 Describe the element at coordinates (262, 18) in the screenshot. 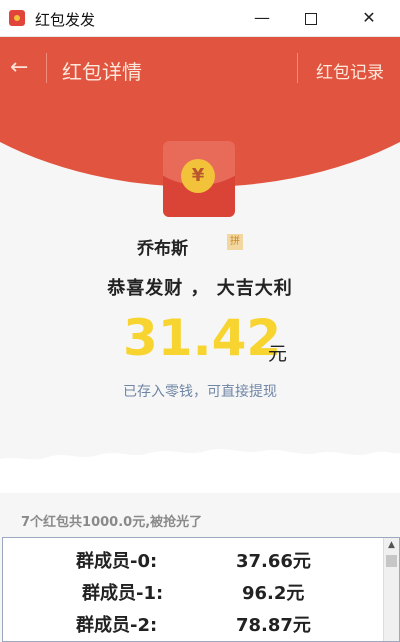

I see `minimize-button: —` at that location.